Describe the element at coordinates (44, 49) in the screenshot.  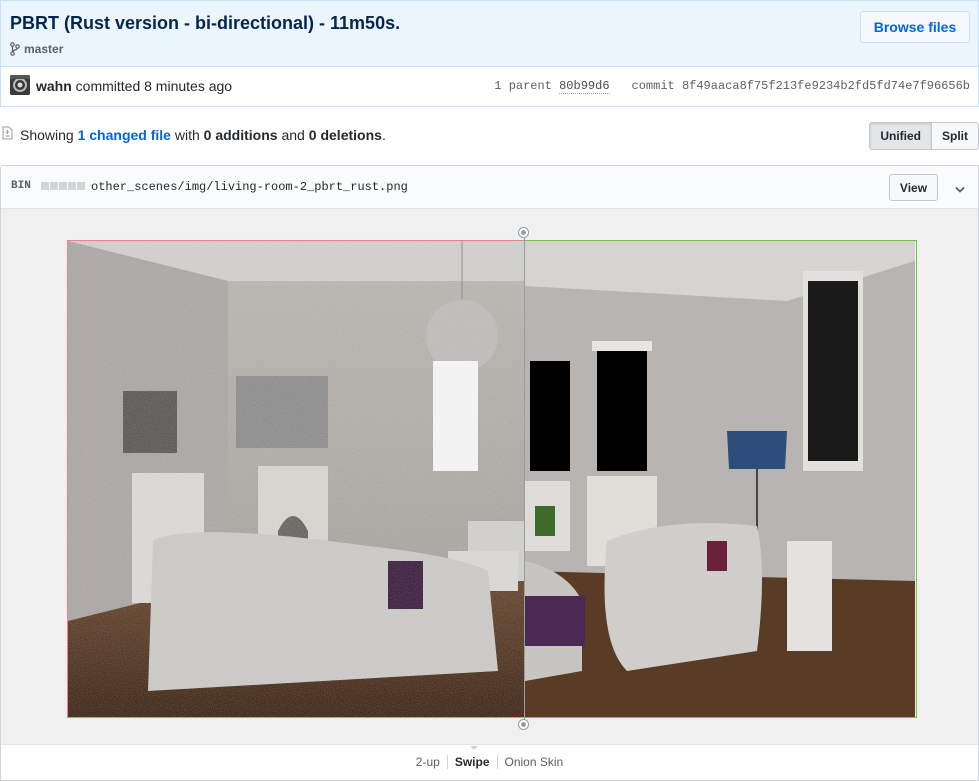
I see `branch-name: master` at that location.